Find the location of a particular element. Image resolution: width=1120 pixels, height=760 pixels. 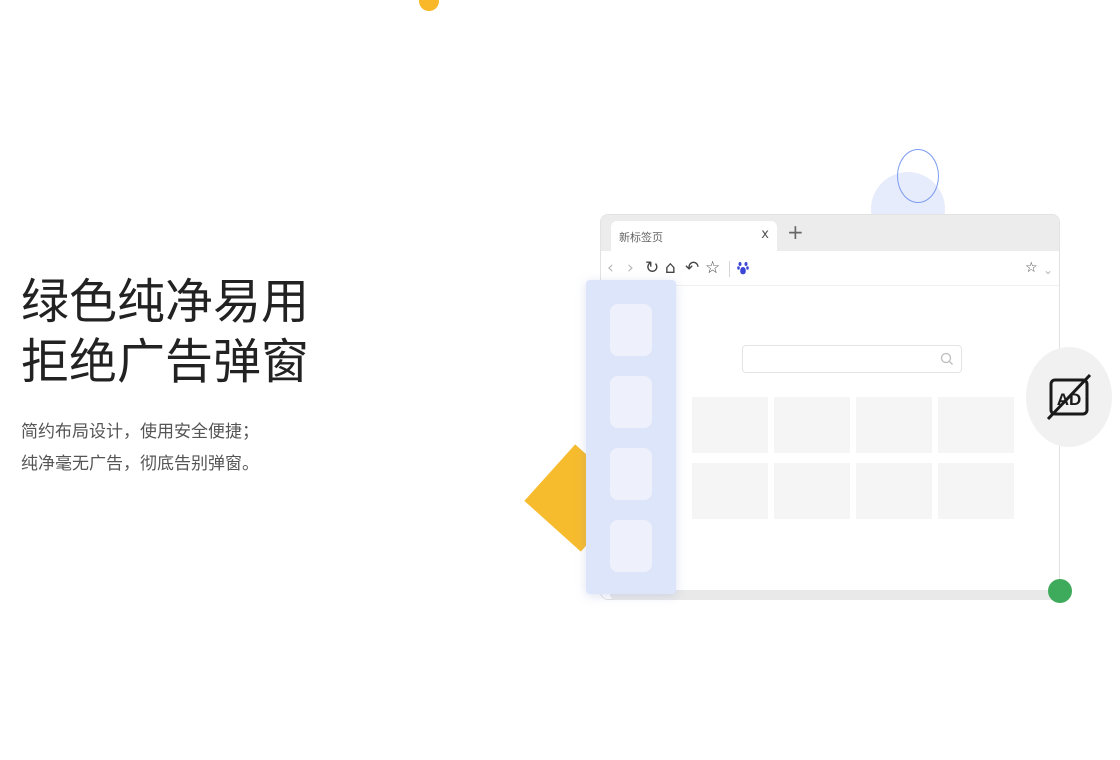

reload-icon: ↻ is located at coordinates (652, 268).